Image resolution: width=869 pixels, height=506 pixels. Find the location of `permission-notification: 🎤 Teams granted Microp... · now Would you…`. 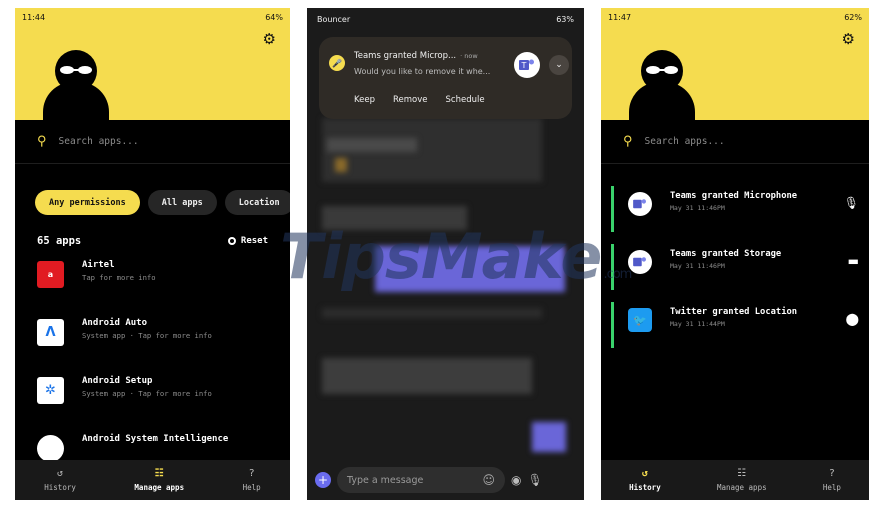

permission-notification: 🎤 Teams granted Microp... · now Would you… is located at coordinates (445, 78).